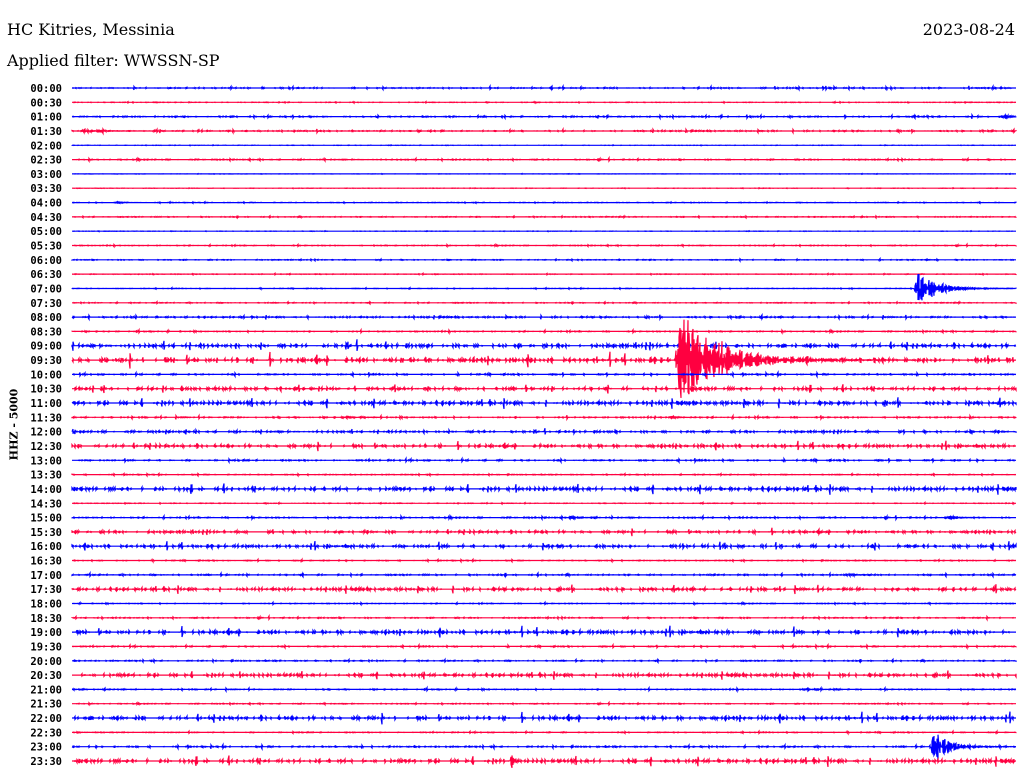 Image resolution: width=1024 pixels, height=780 pixels. I want to click on row-time-label: 16:00, so click(46, 547).